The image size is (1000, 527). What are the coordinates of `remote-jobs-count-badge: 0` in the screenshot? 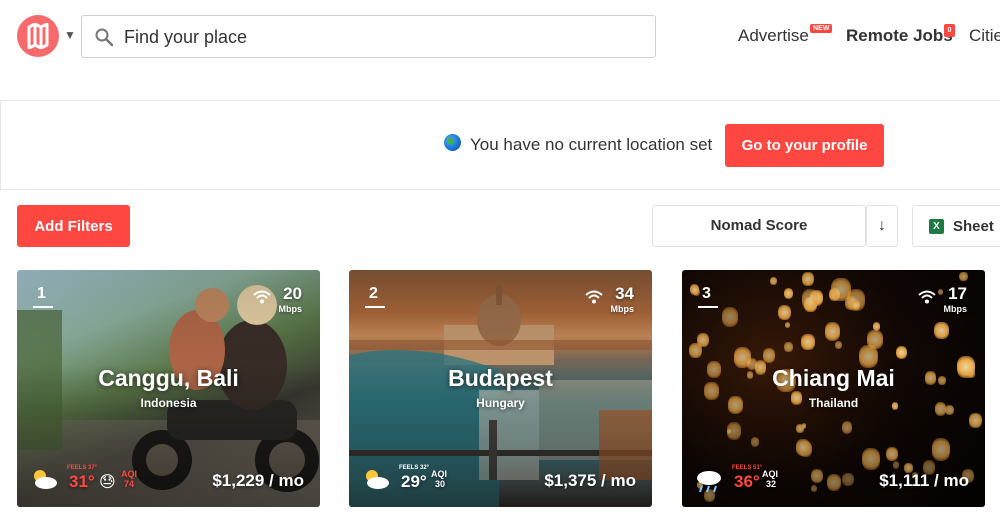 It's located at (949, 30).